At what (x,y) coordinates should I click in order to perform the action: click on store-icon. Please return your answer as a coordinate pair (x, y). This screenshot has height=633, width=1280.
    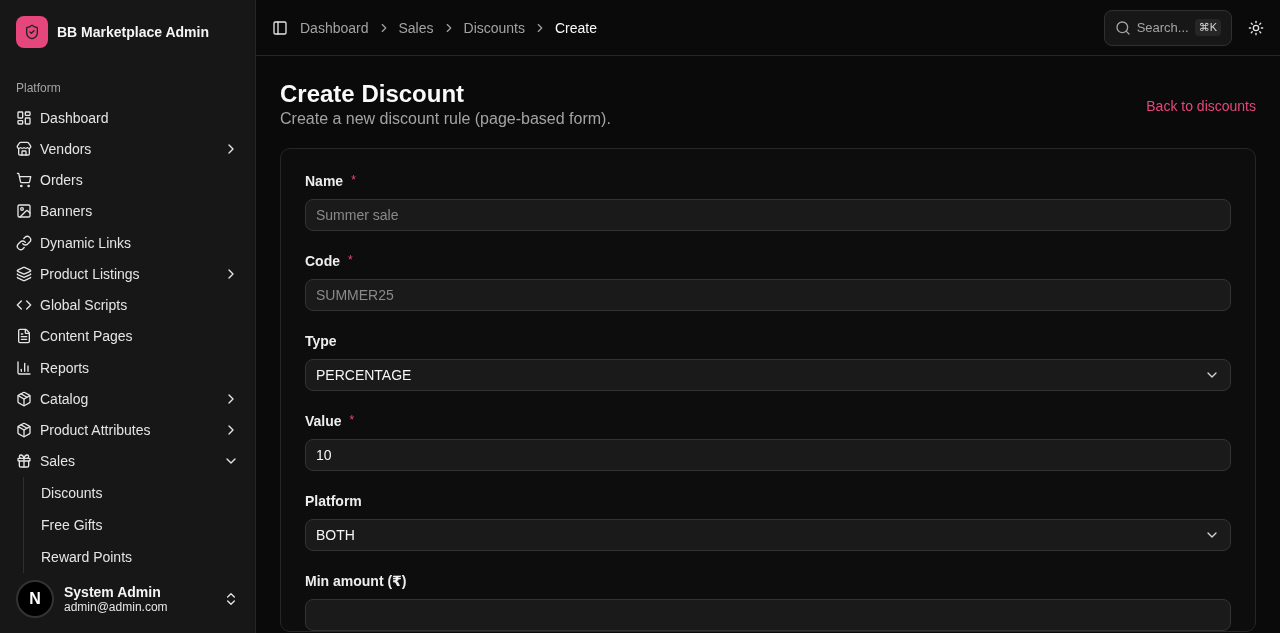
    Looking at the image, I should click on (24, 148).